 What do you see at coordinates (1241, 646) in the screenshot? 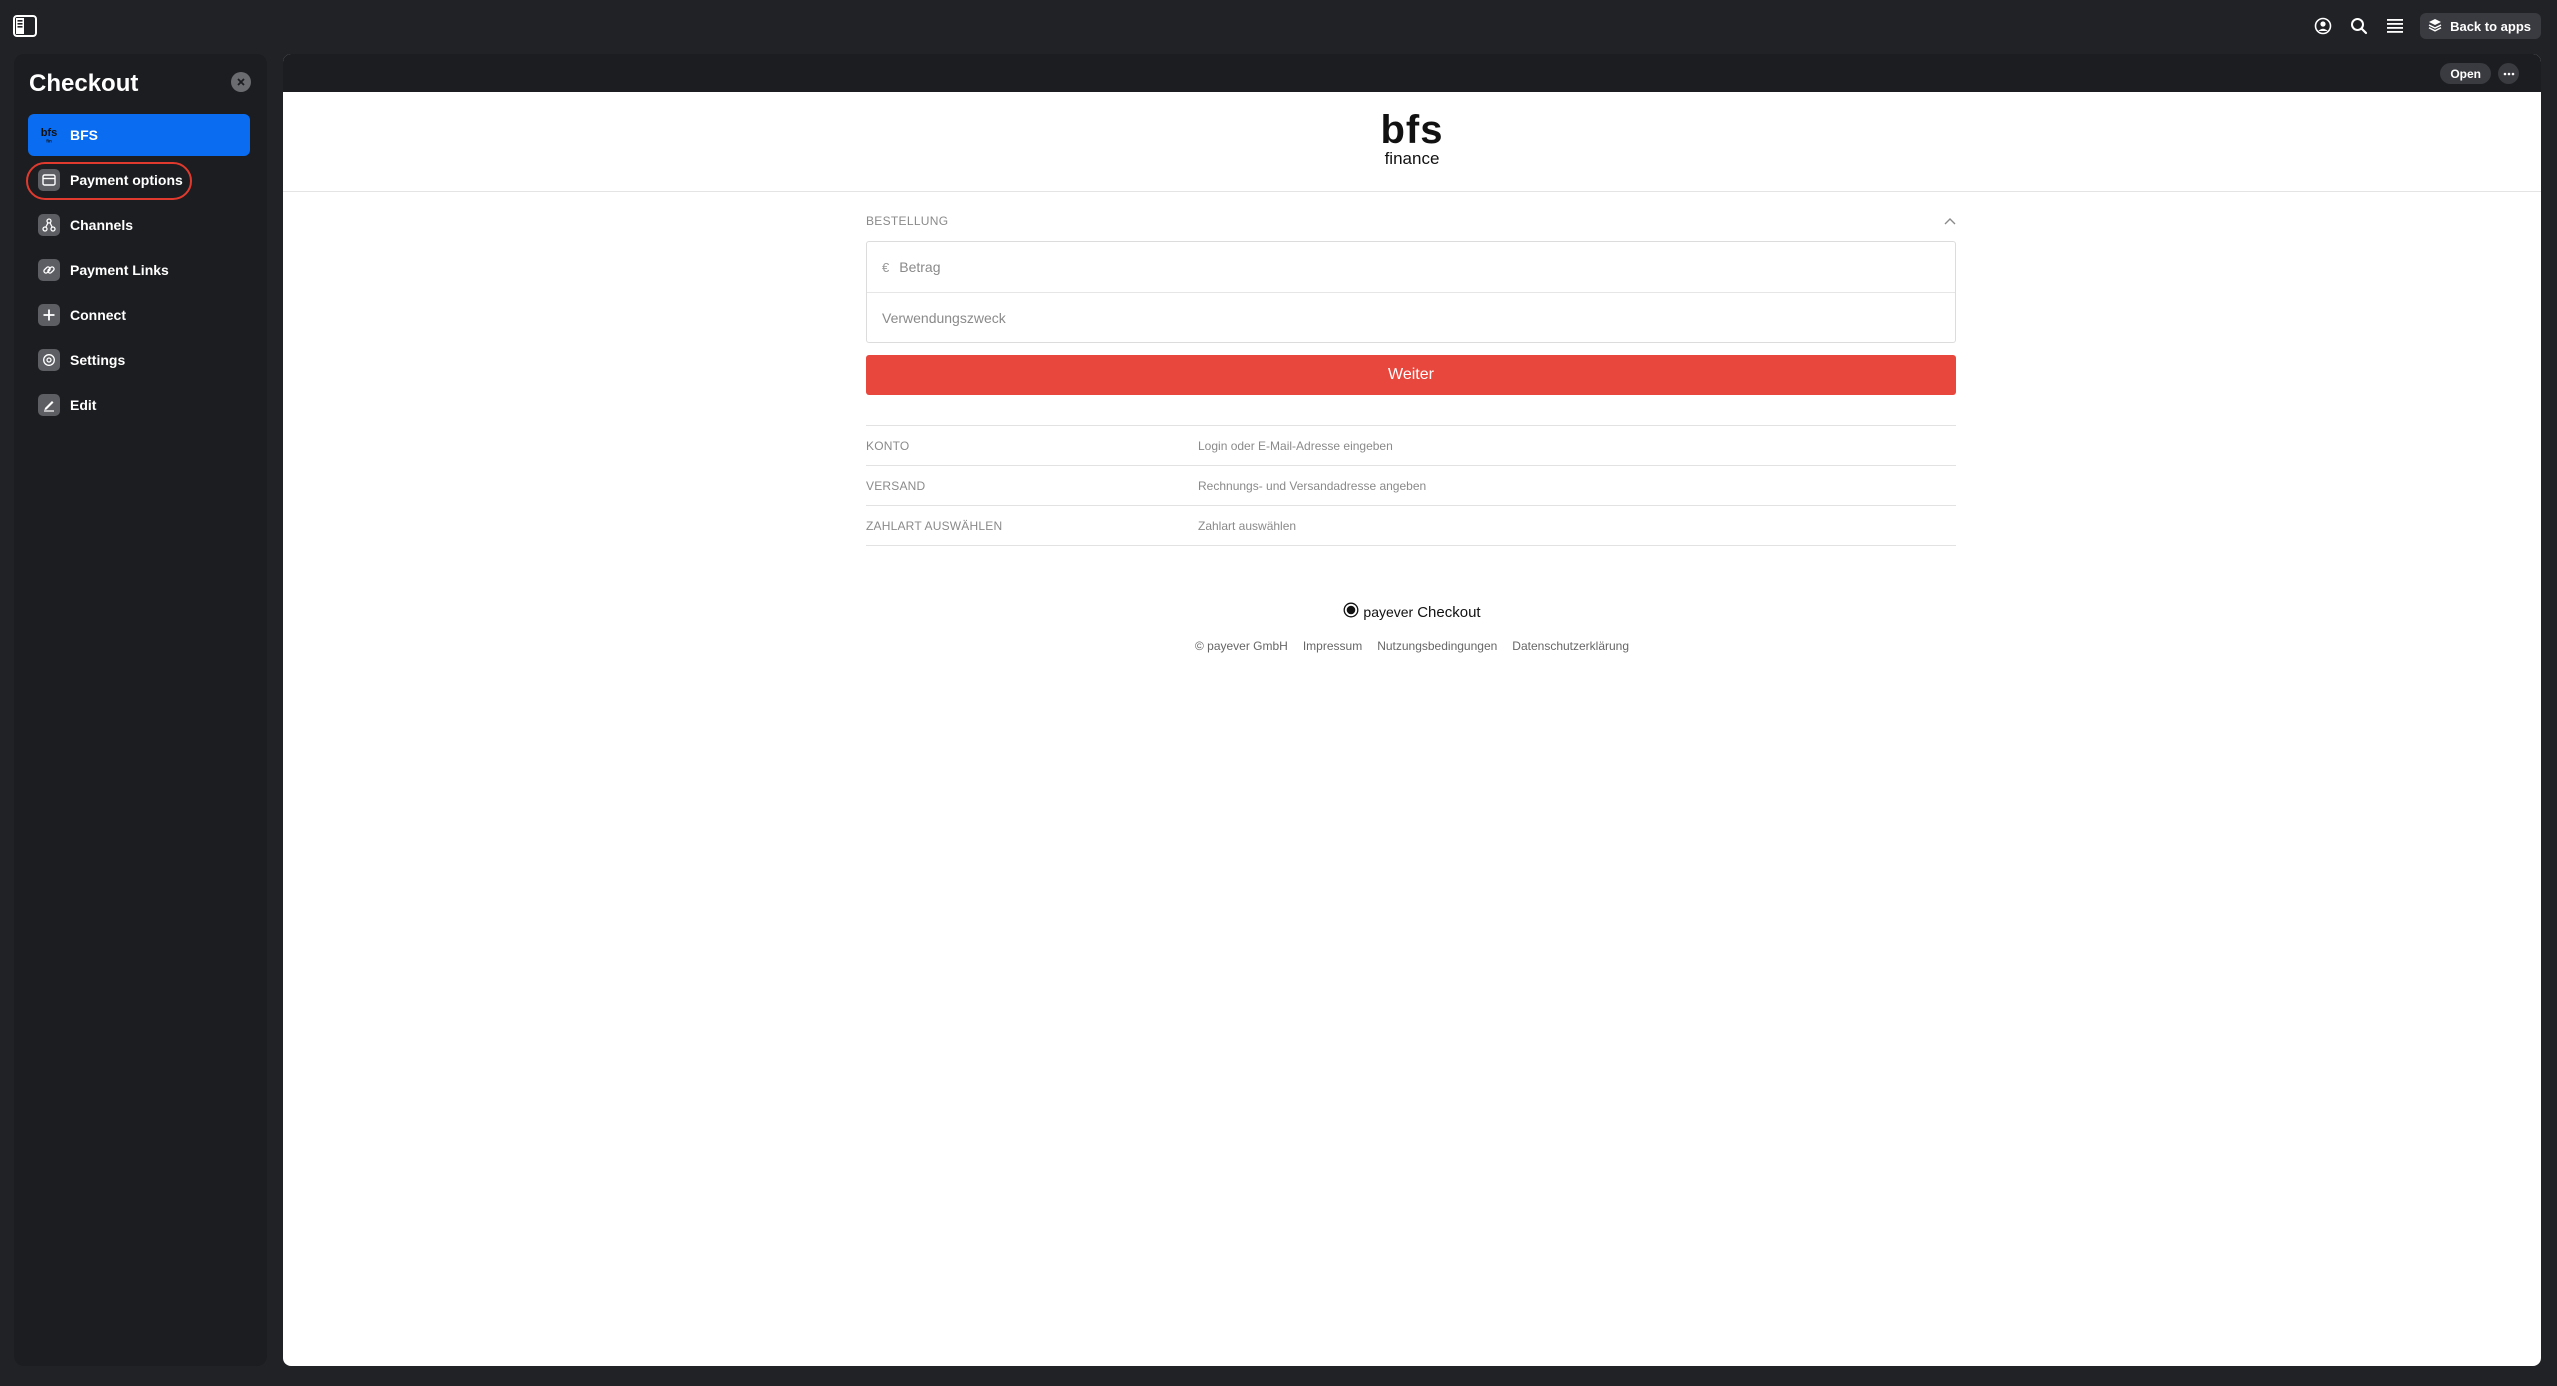
I see `copyright: © payever GmbH` at bounding box center [1241, 646].